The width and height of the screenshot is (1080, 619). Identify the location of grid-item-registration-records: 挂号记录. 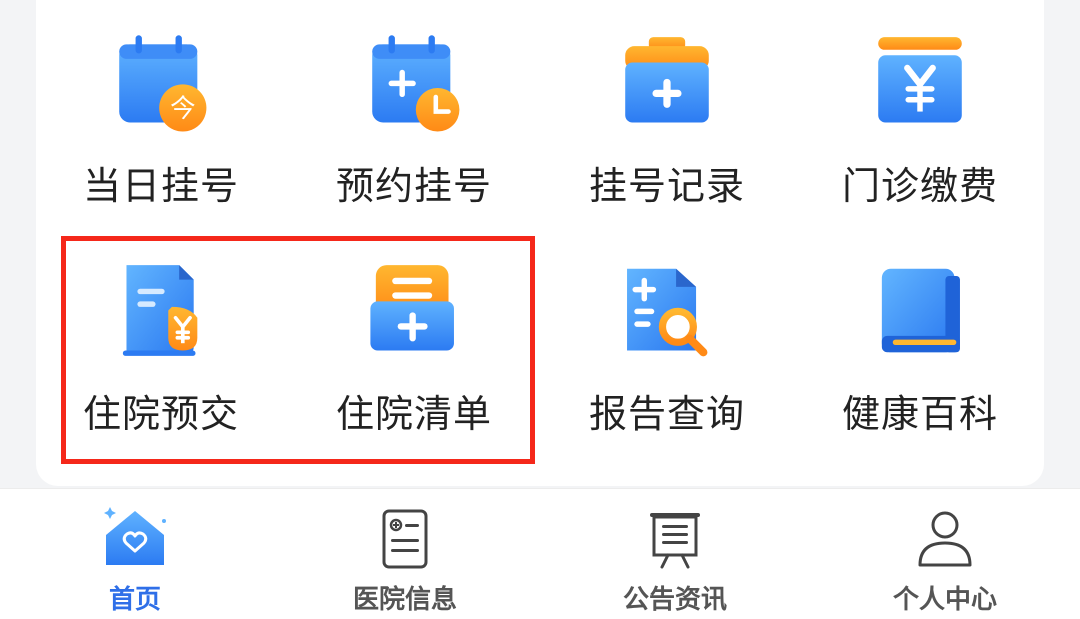
(667, 105).